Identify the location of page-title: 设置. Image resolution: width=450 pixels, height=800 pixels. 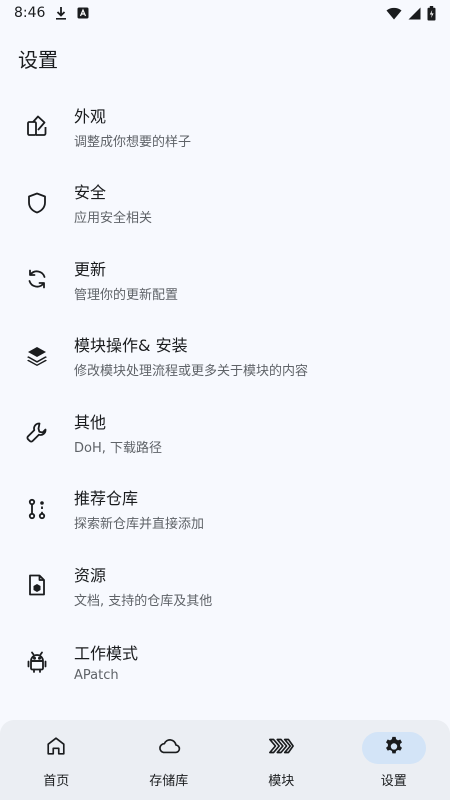
(38, 60).